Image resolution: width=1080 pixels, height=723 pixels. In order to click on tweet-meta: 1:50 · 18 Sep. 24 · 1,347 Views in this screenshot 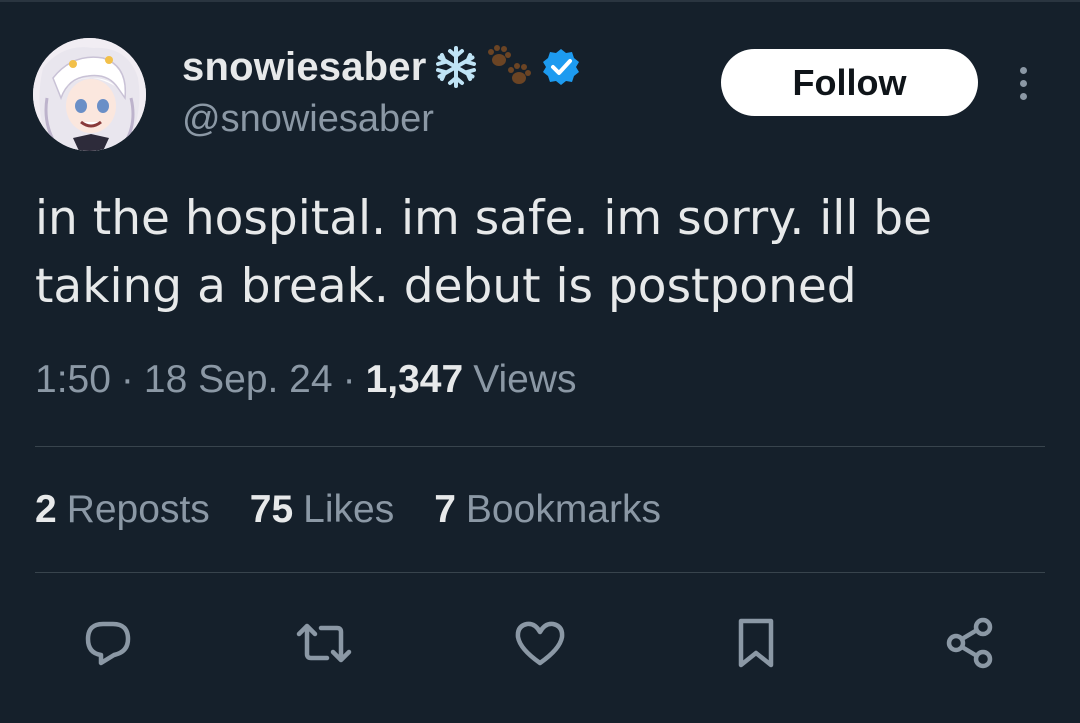, I will do `click(306, 380)`.